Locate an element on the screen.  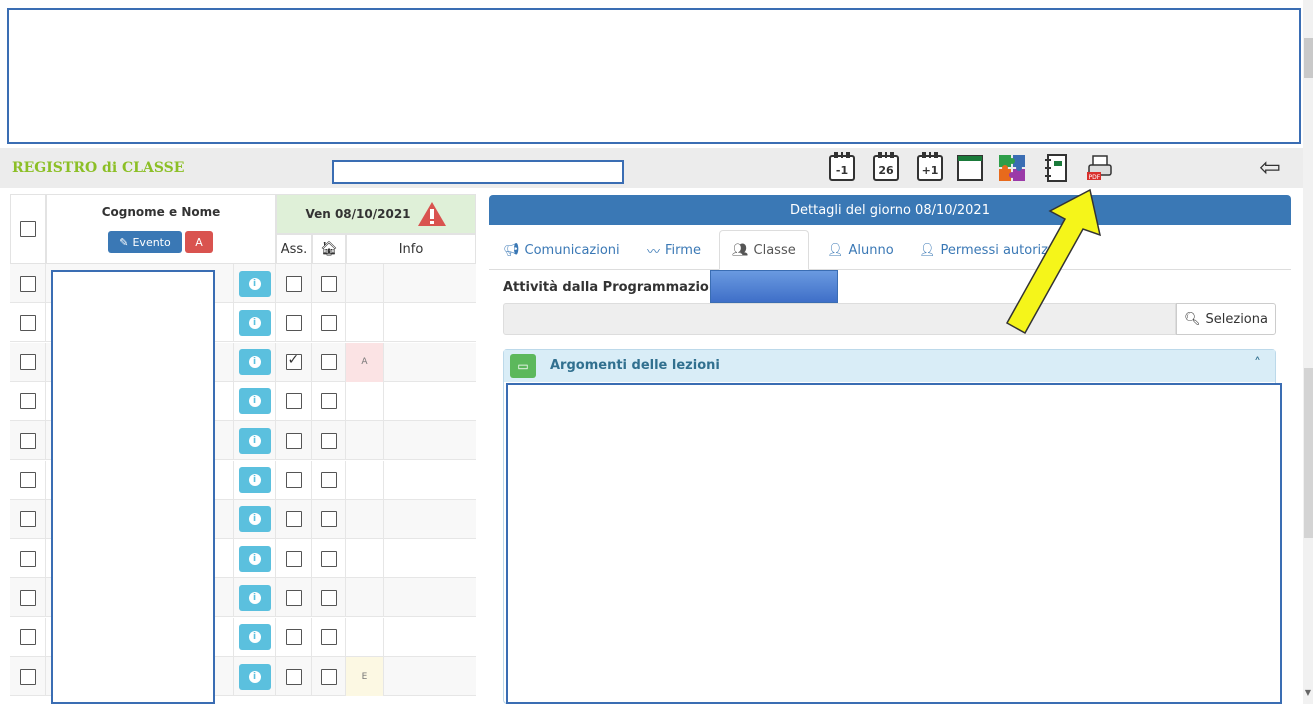
programmazione-redacted is located at coordinates (774, 286).